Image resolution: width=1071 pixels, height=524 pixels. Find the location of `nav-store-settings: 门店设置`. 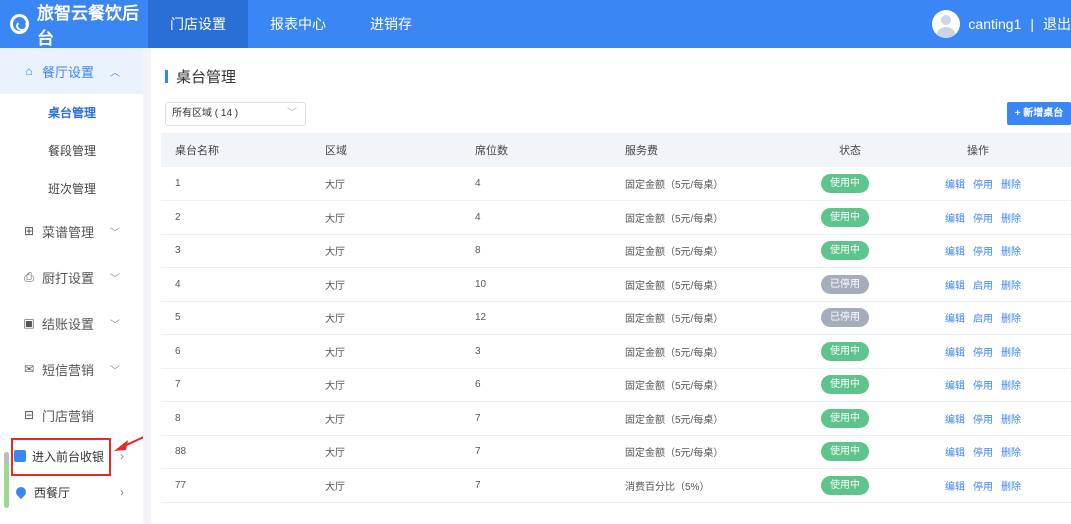

nav-store-settings: 门店设置 is located at coordinates (198, 24).